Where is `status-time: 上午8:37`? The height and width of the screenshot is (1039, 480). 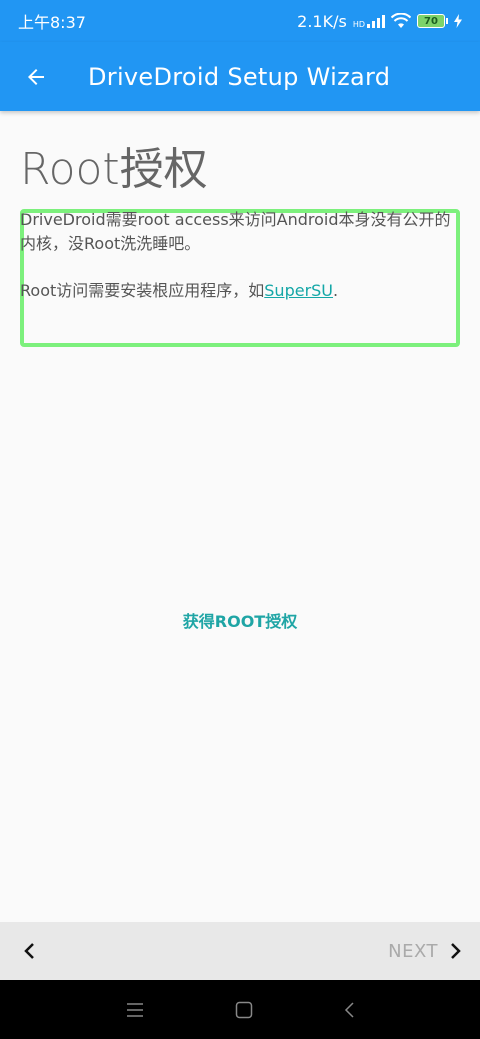 status-time: 上午8:37 is located at coordinates (52, 22).